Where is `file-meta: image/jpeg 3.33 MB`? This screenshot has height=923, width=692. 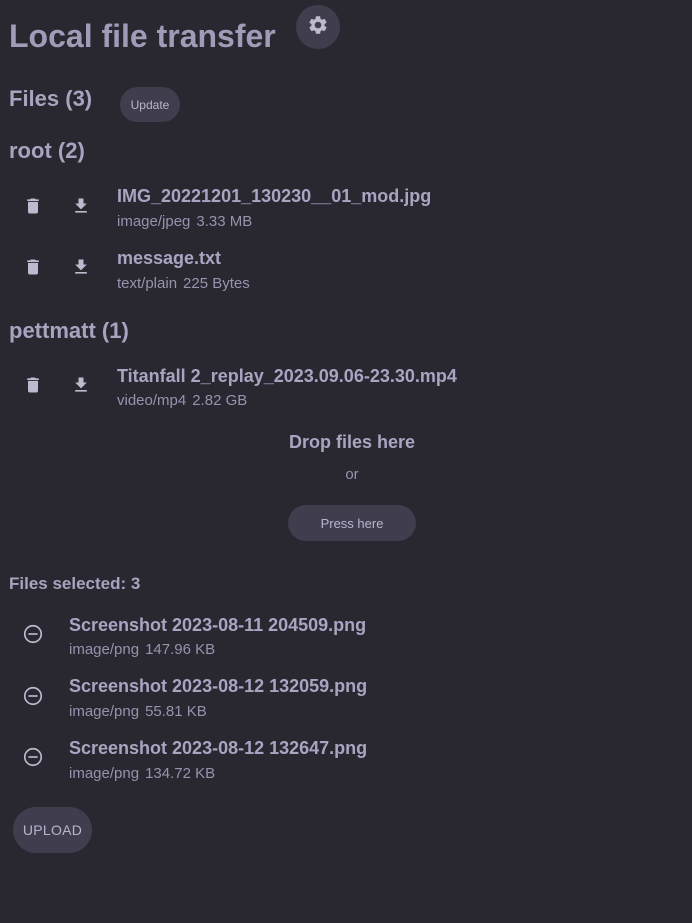 file-meta: image/jpeg 3.33 MB is located at coordinates (184, 222).